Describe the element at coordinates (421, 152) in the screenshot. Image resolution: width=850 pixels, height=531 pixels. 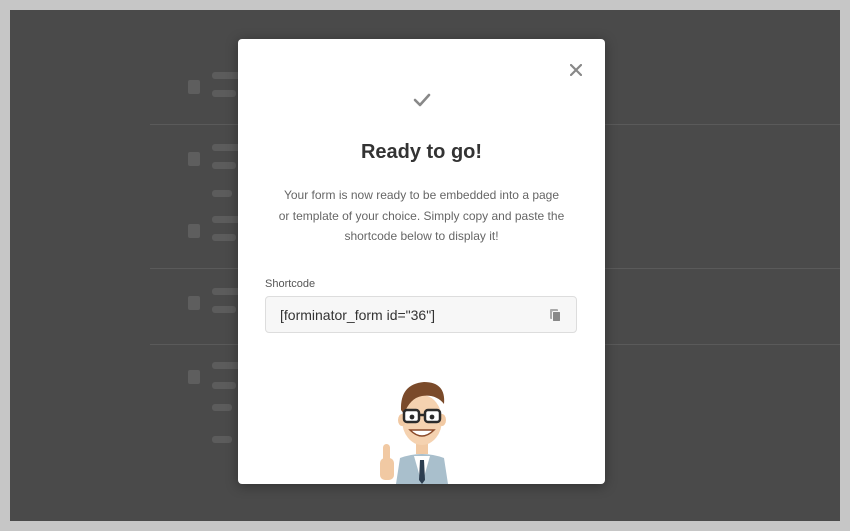
I see `modal-title: Ready to go!` at that location.